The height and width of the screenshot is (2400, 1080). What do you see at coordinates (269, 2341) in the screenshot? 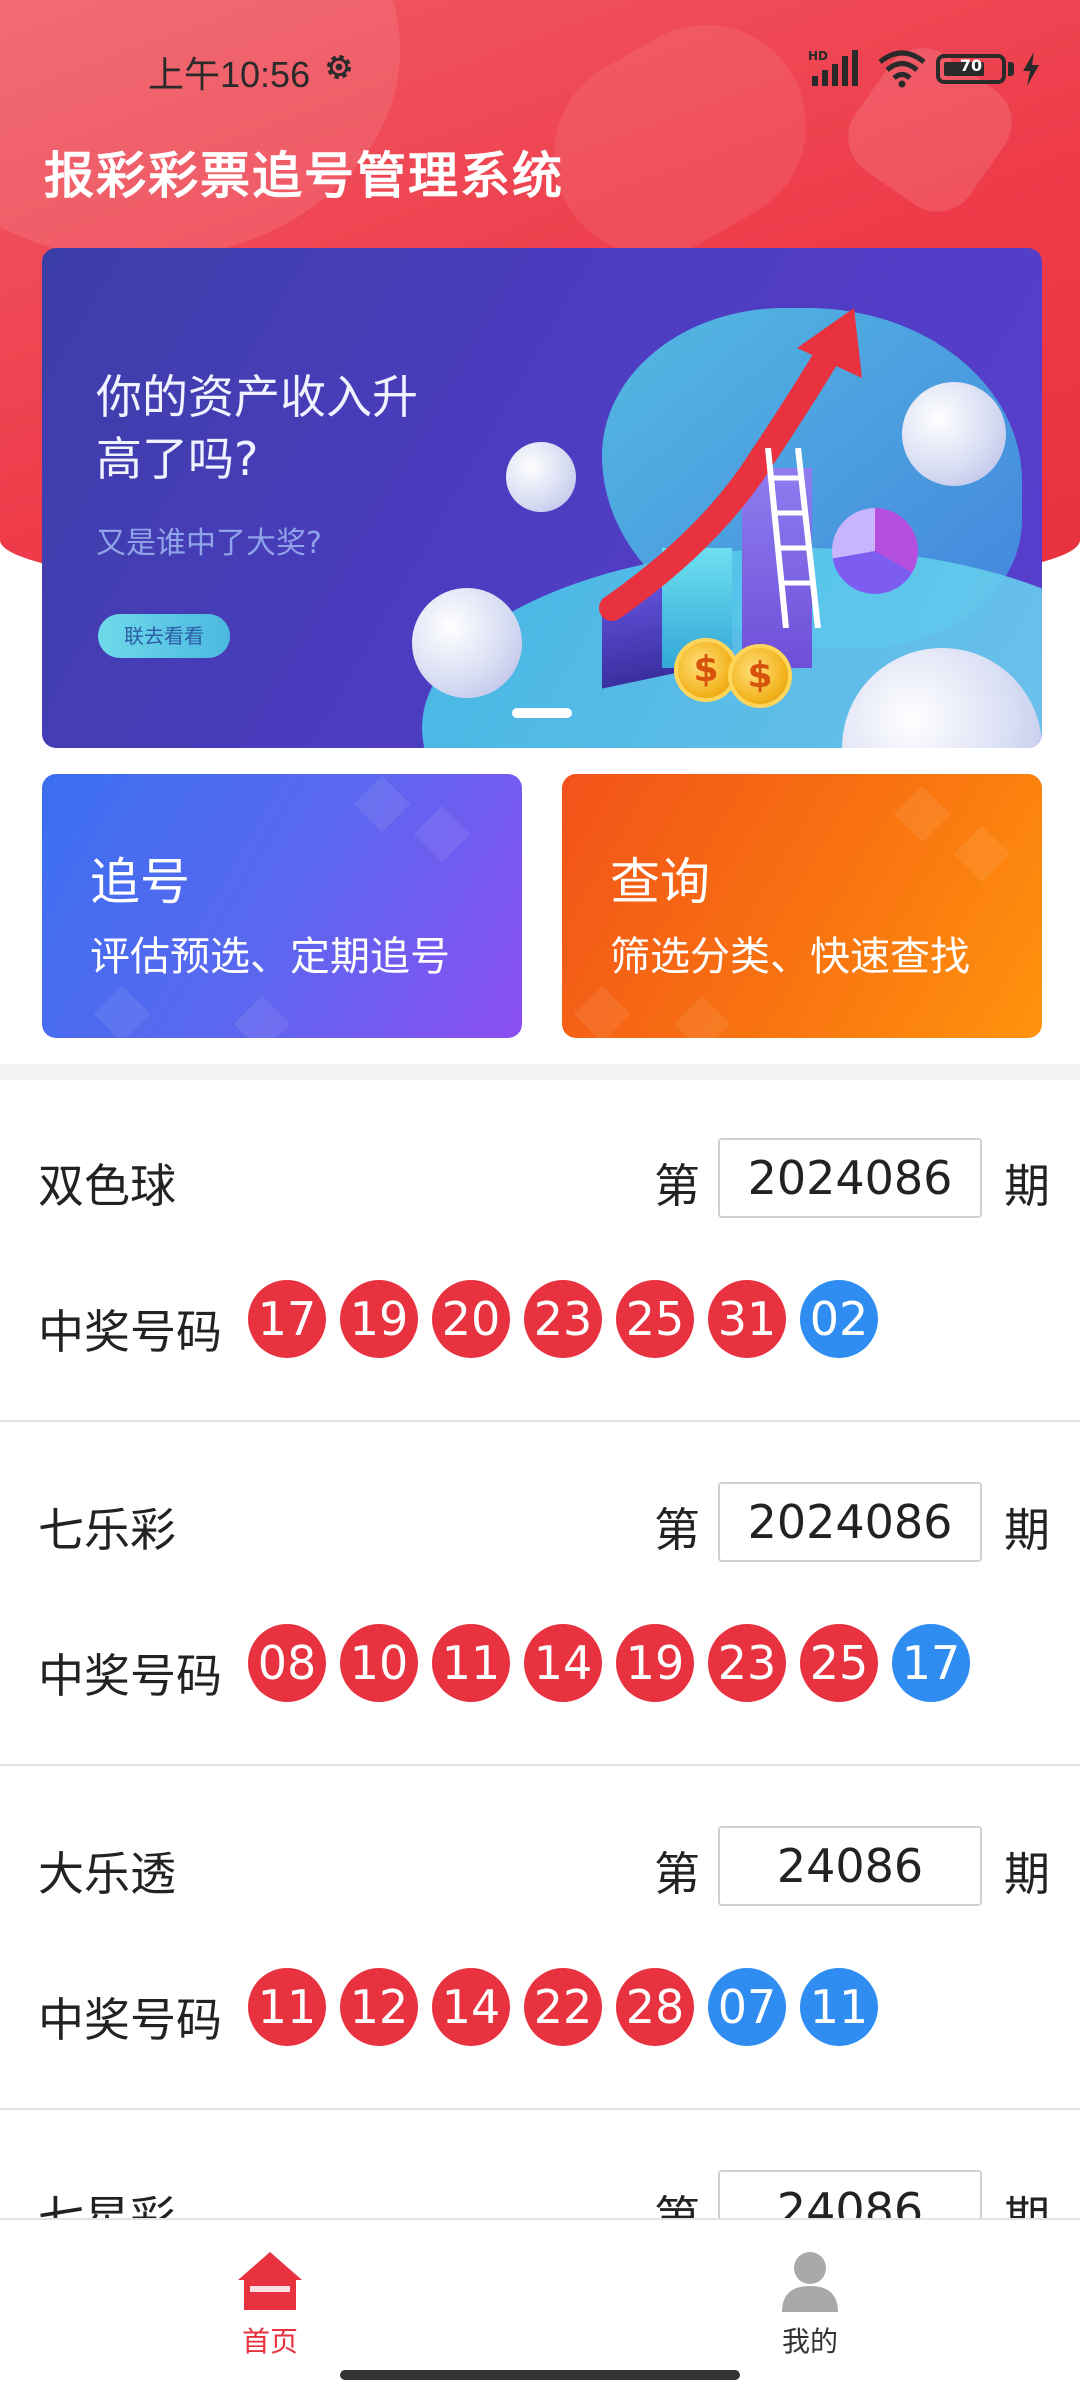
I see `nav-home-label: 首页` at bounding box center [269, 2341].